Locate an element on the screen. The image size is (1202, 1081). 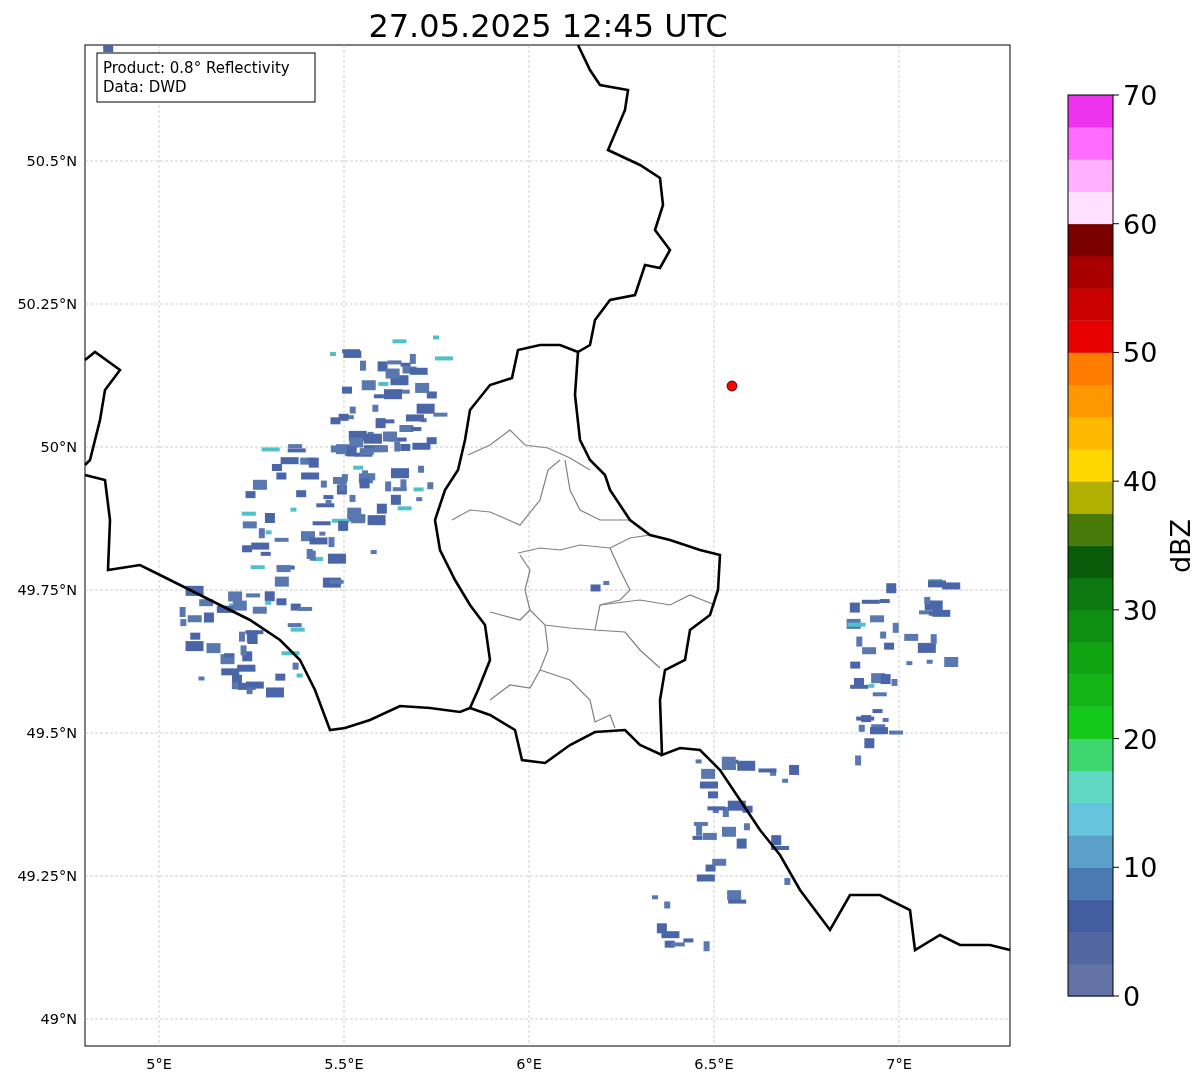
info-text: Product: 0.8° Reflectivity is located at coordinates (196, 68).